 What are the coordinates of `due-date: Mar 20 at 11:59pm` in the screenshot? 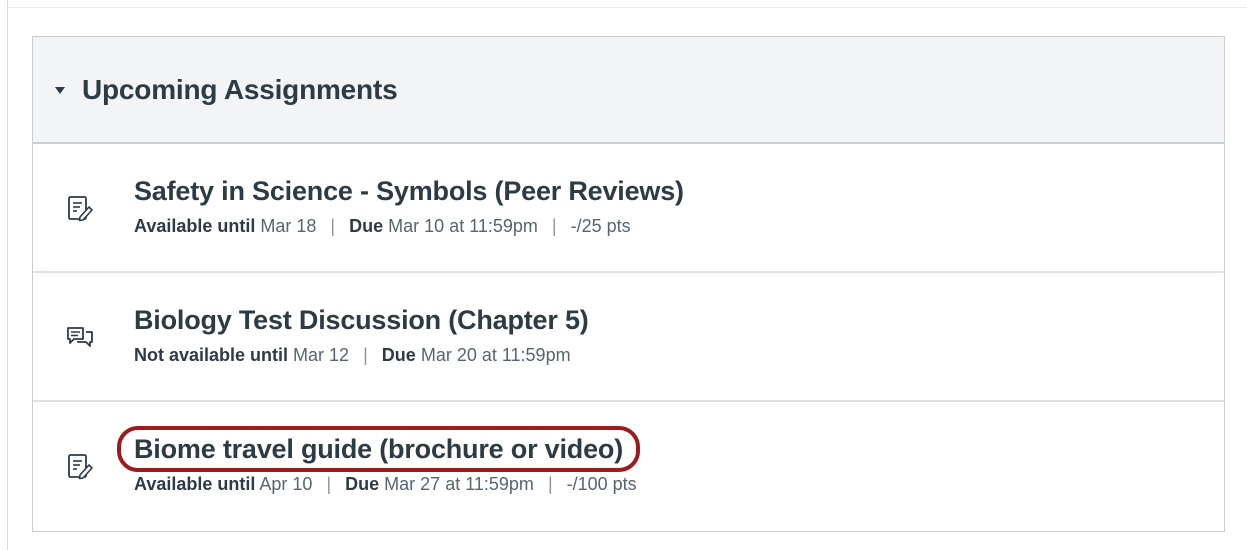 It's located at (495, 355).